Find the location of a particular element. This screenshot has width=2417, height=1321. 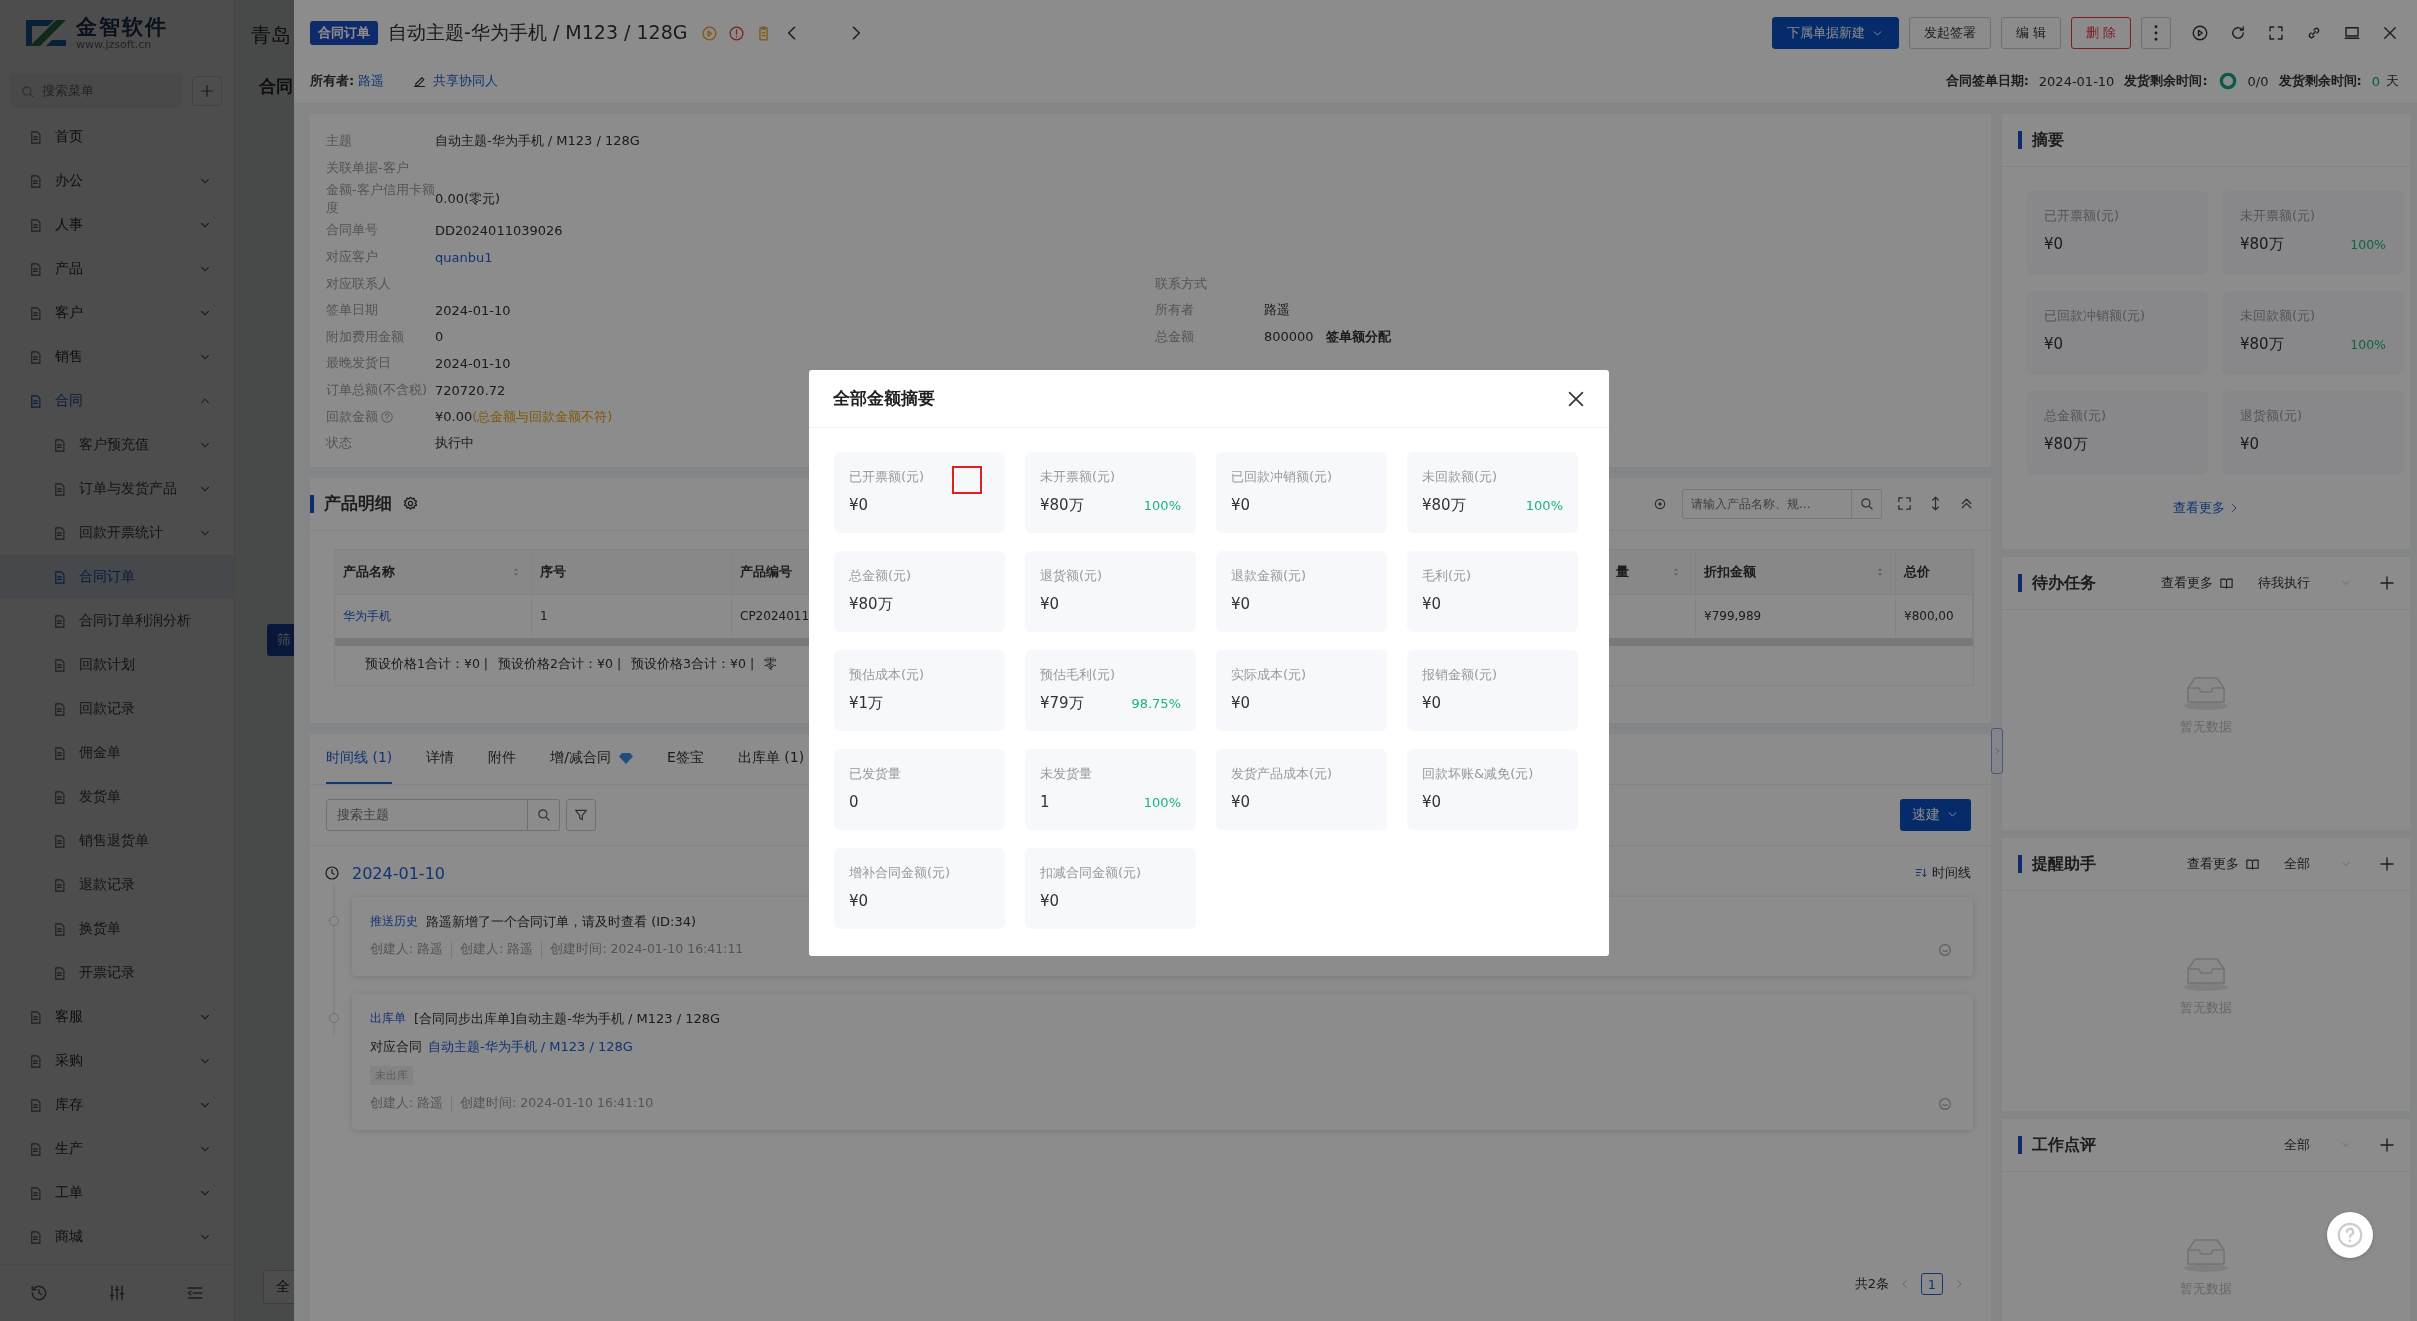

sidebar-item: 合同 is located at coordinates (117, 401).